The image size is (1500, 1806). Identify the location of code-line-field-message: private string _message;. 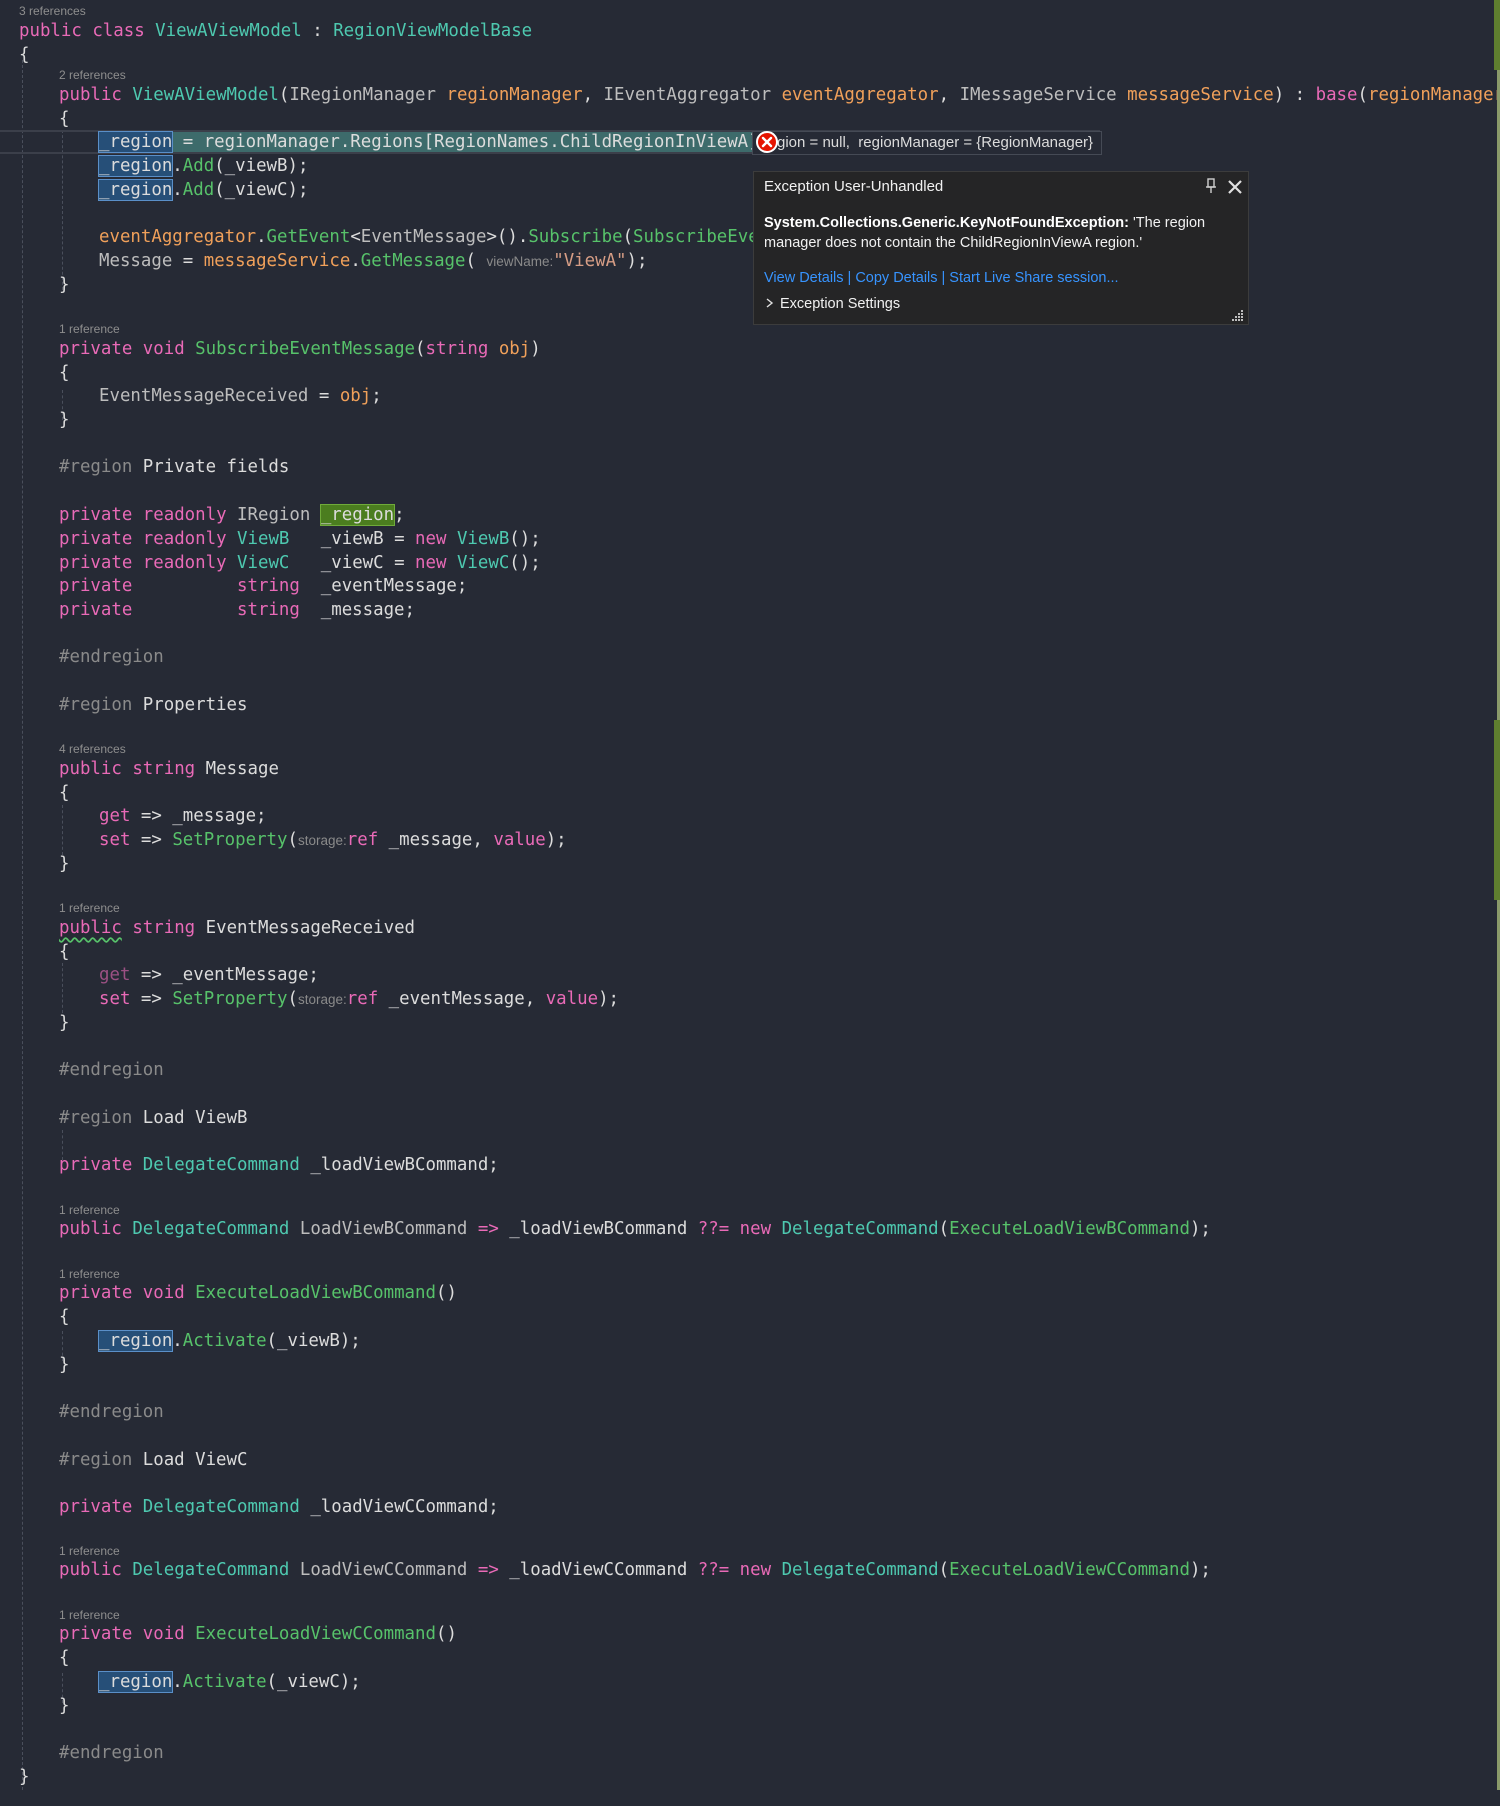
(237, 610).